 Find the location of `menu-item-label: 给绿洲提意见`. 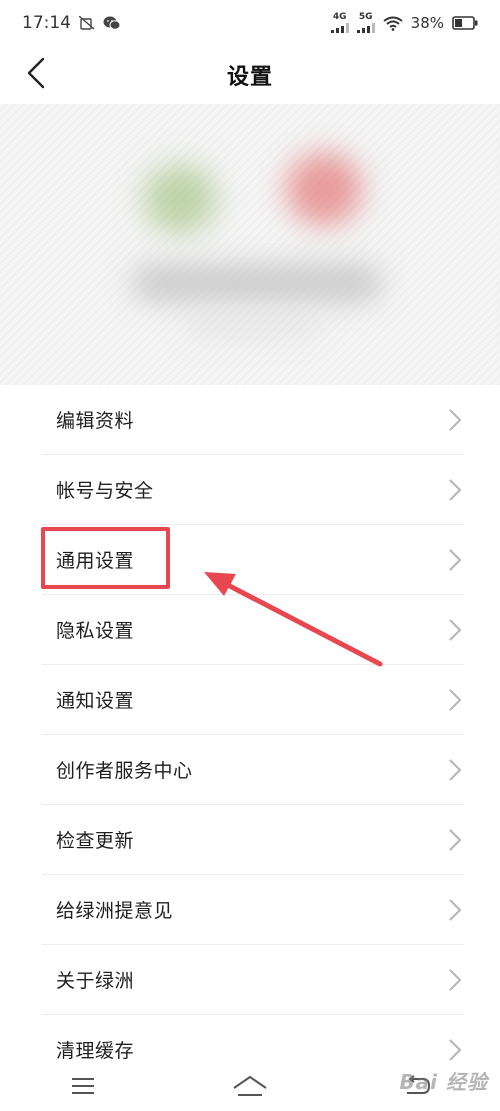

menu-item-label: 给绿洲提意见 is located at coordinates (115, 911).